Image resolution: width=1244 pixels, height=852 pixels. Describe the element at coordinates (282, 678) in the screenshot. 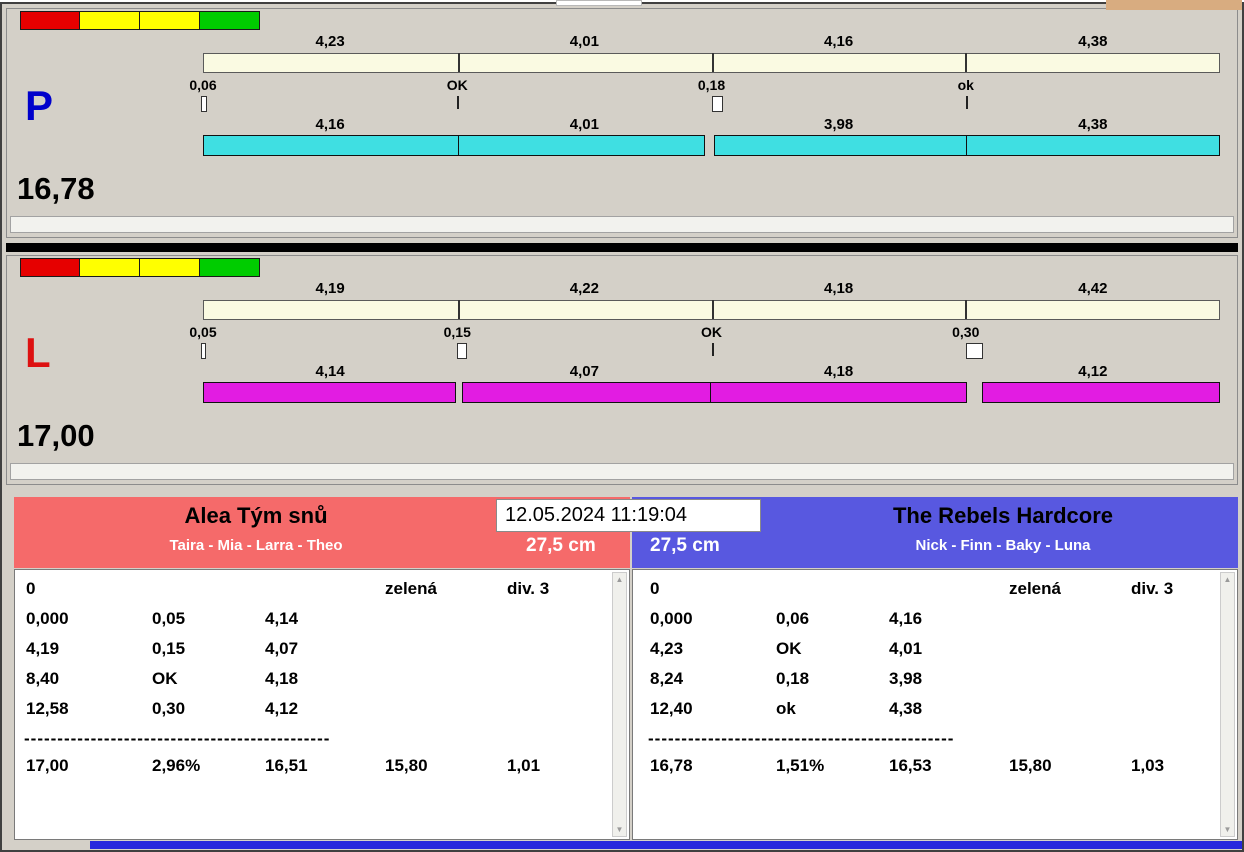

I see `results-cell: 4,18` at that location.